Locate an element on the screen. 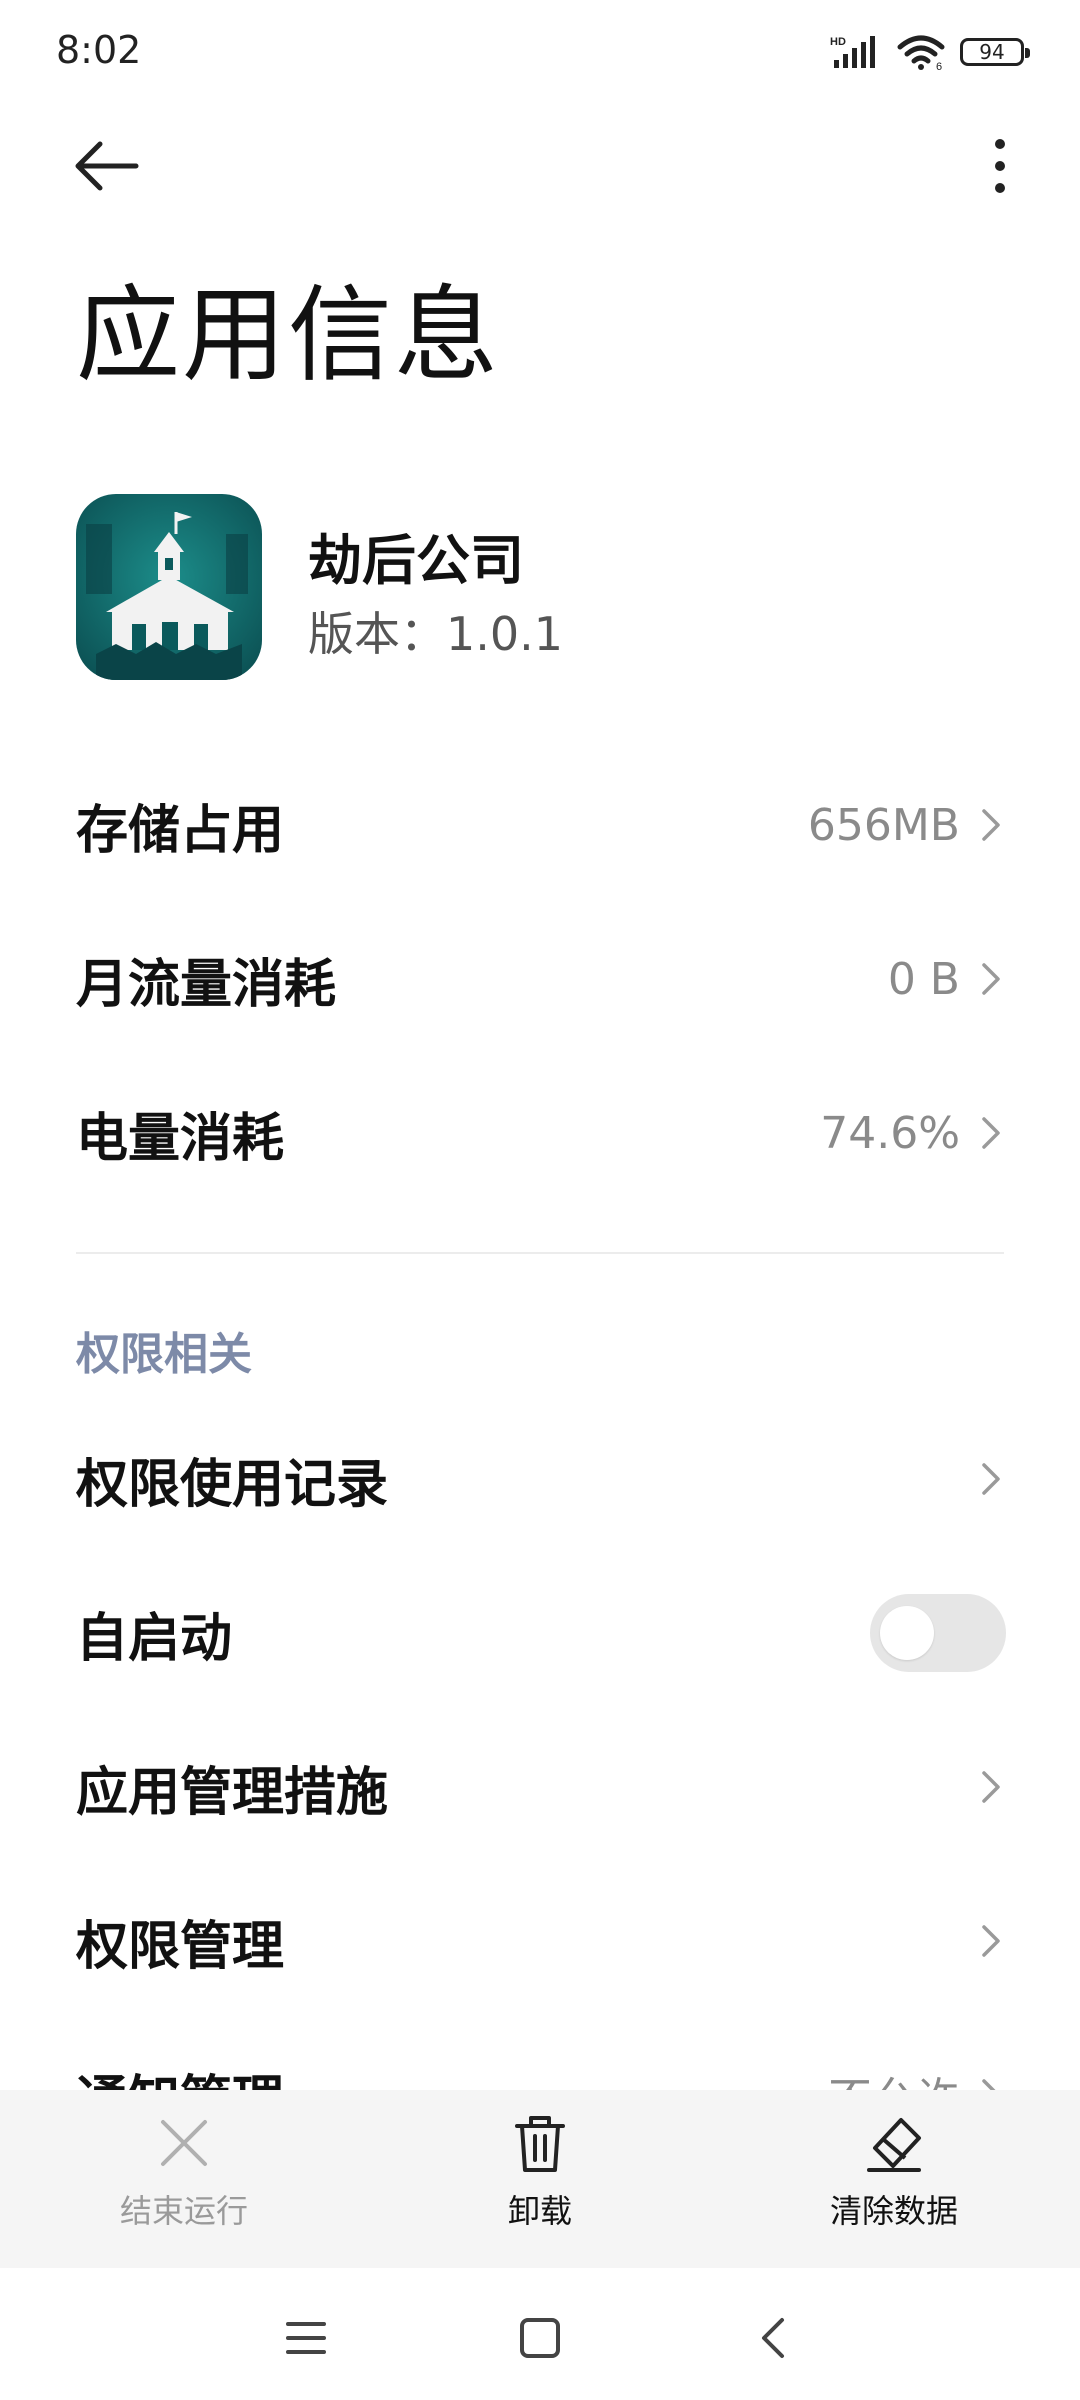 Image resolution: width=1080 pixels, height=2400 pixels. back-arrow-icon is located at coordinates (106, 166).